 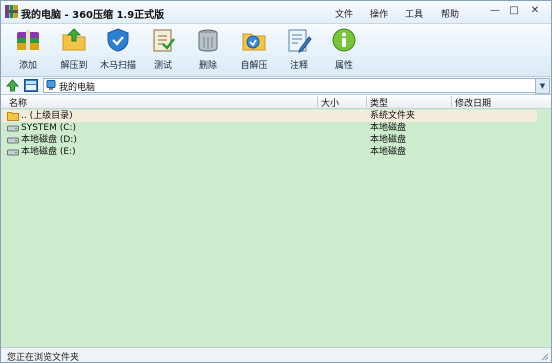 What do you see at coordinates (289, 85) in the screenshot?
I see `address-field: 我的电脑` at bounding box center [289, 85].